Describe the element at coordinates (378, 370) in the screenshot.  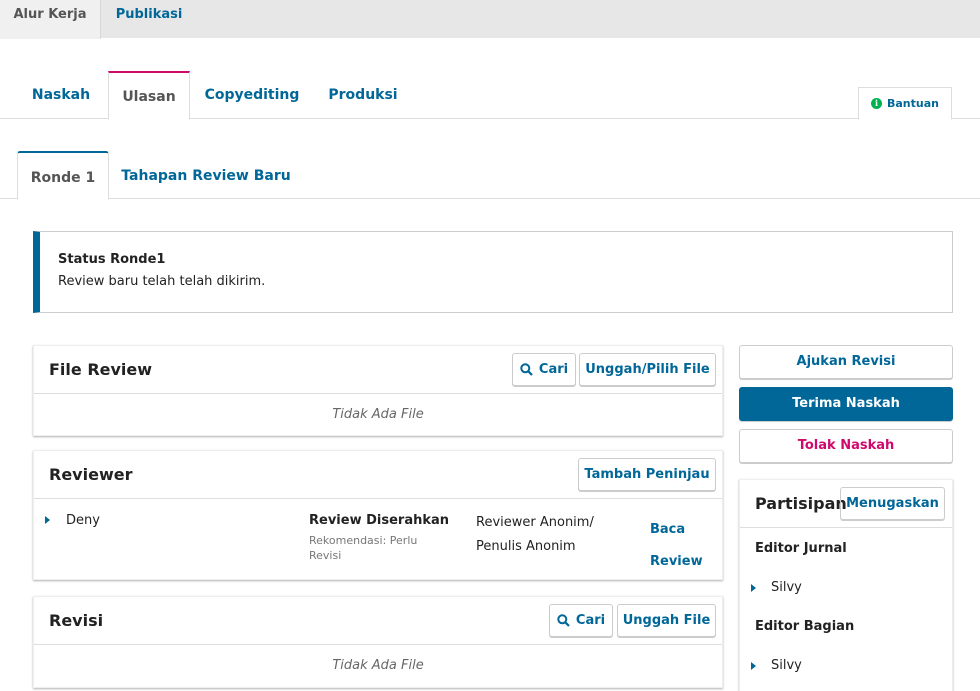
I see `review-files-header: File Review Cari Unggah/Pilih File` at that location.